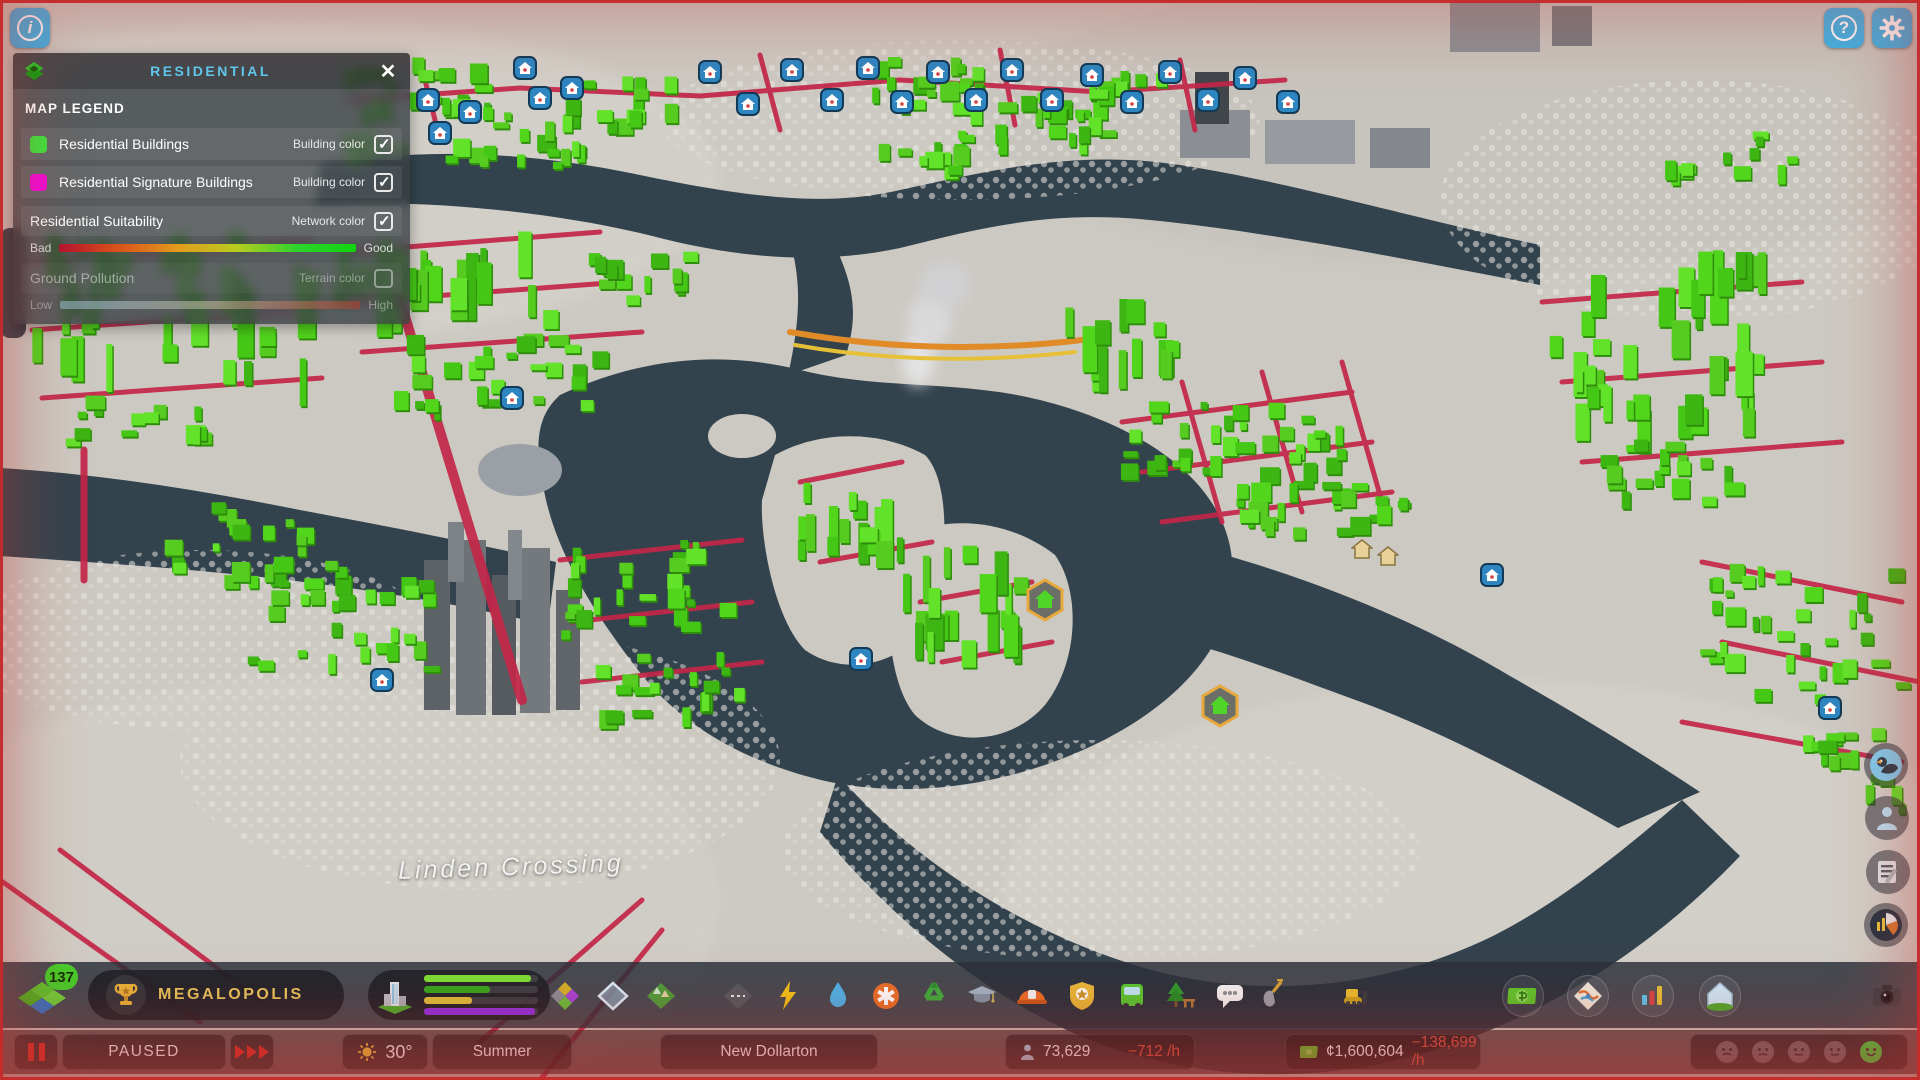 Image resolution: width=1920 pixels, height=1080 pixels. I want to click on happiness-display, so click(1799, 1052).